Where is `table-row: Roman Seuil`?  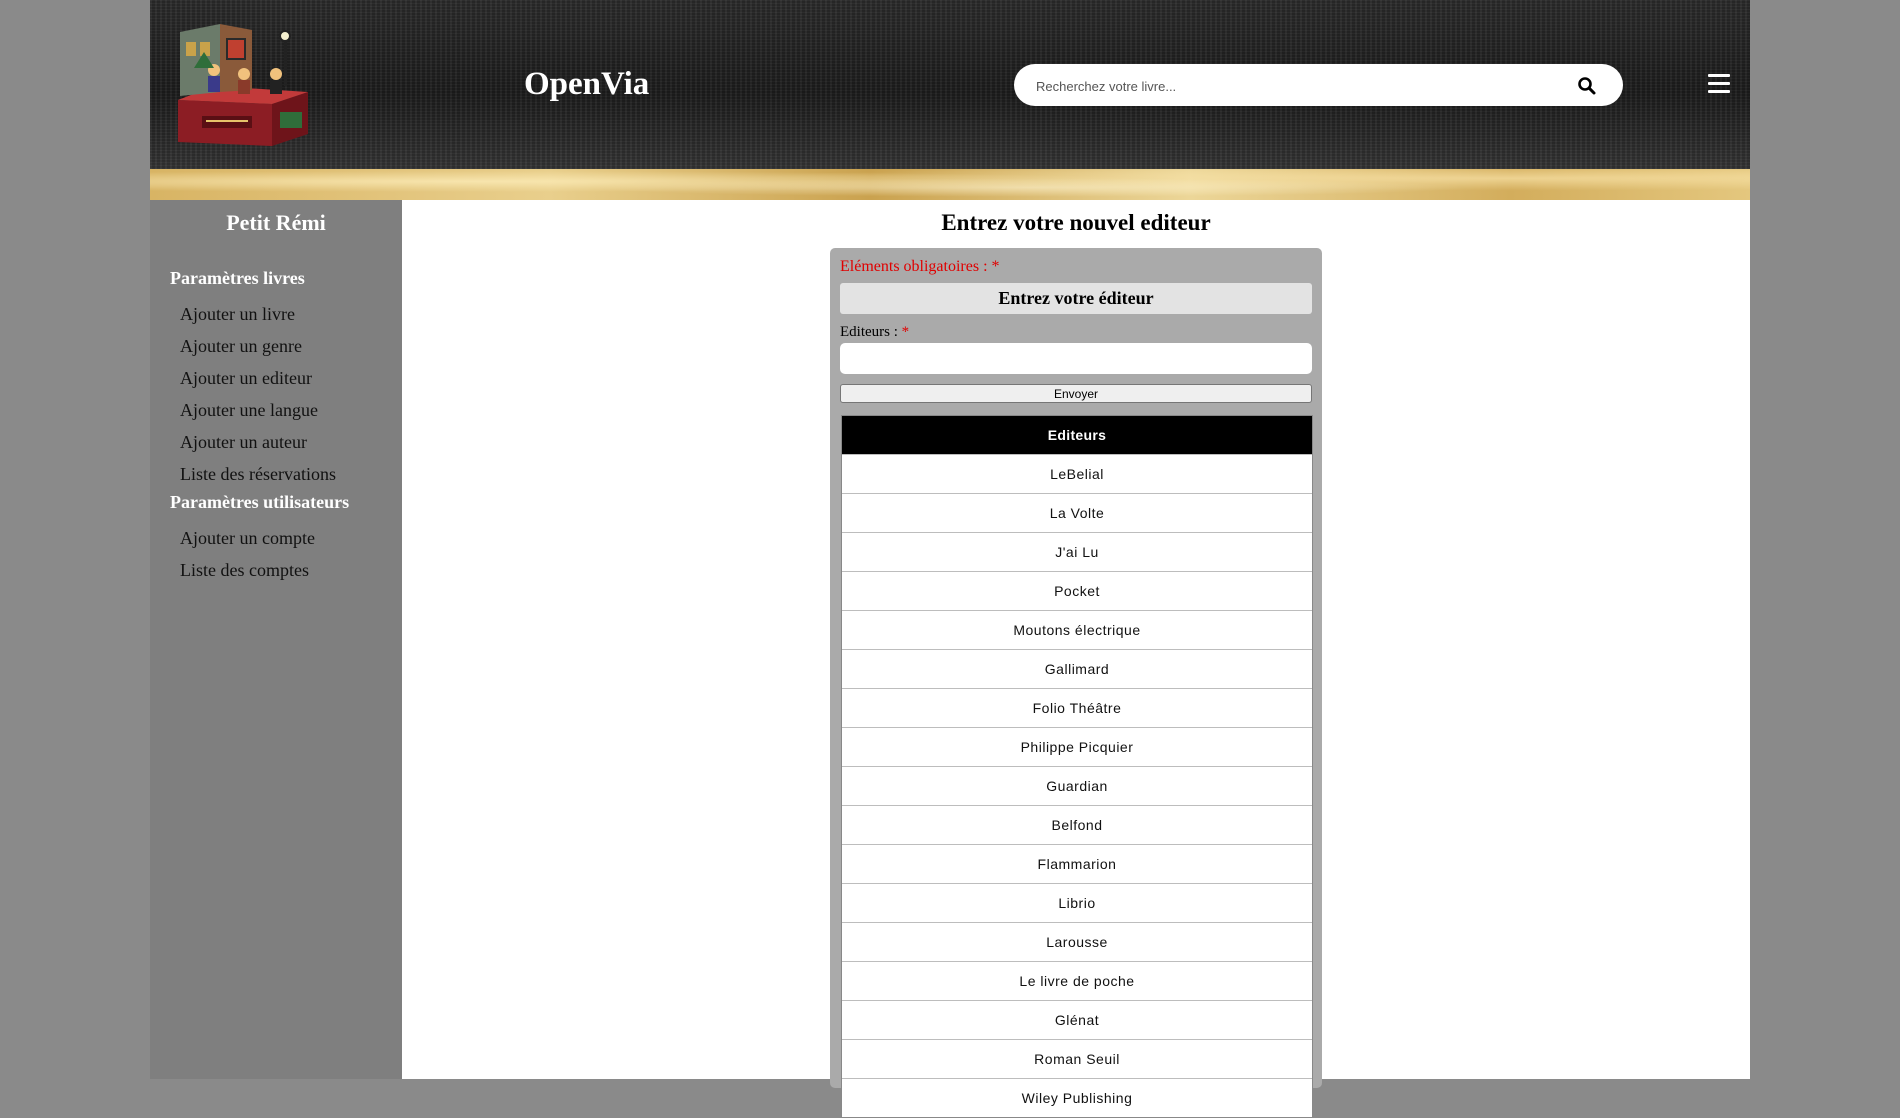
table-row: Roman Seuil is located at coordinates (1077, 1059).